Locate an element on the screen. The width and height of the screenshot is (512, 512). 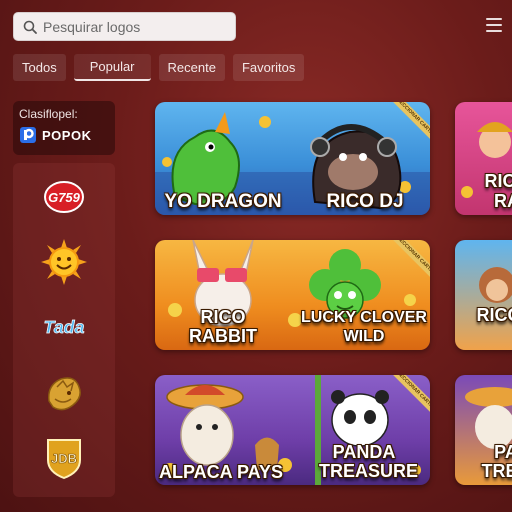
tab-recente: Recente is located at coordinates (191, 67).